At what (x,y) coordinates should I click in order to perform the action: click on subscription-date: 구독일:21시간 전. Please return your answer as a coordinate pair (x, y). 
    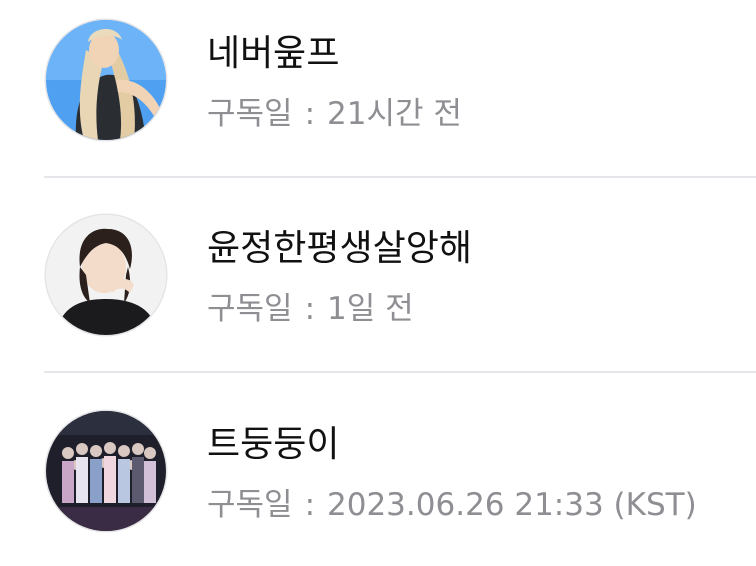
    Looking at the image, I should click on (334, 114).